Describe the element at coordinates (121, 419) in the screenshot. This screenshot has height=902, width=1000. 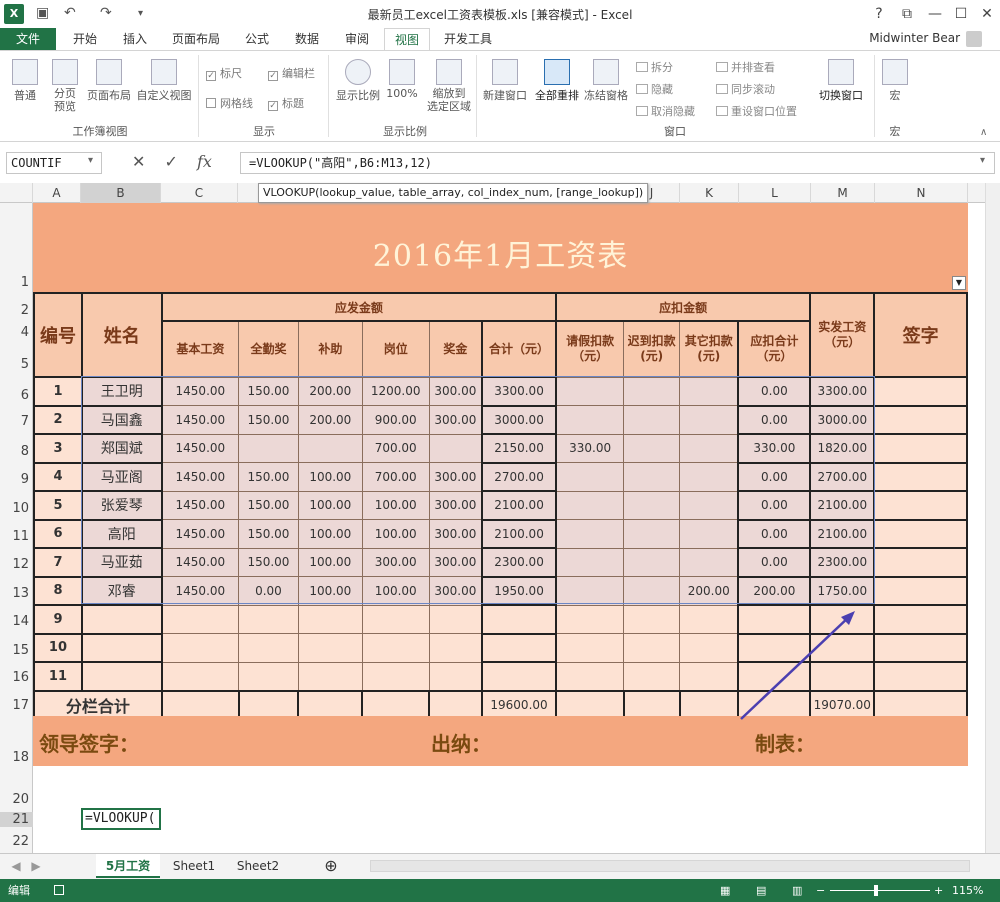
I see `employee-name: 马国鑫` at that location.